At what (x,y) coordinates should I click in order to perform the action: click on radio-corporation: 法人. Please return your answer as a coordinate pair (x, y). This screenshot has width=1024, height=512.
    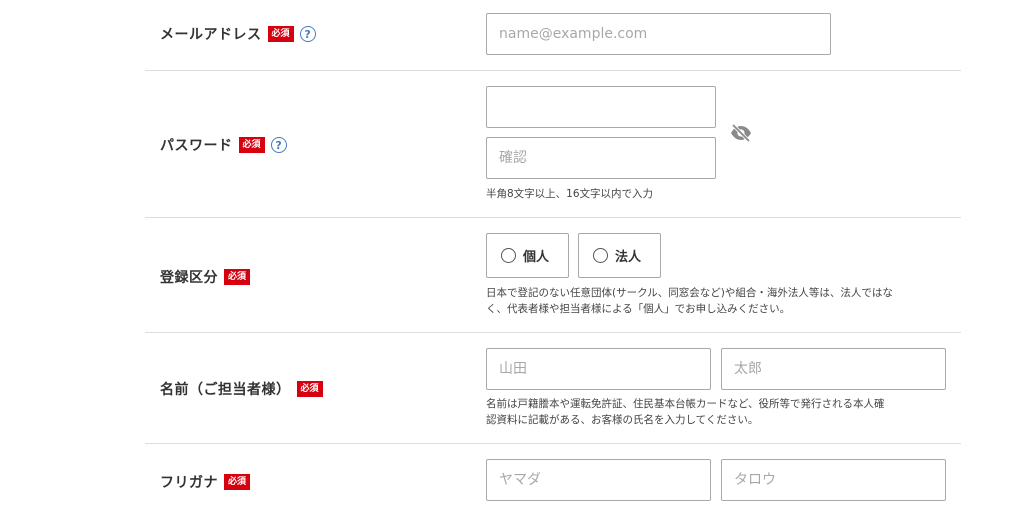
    Looking at the image, I should click on (619, 255).